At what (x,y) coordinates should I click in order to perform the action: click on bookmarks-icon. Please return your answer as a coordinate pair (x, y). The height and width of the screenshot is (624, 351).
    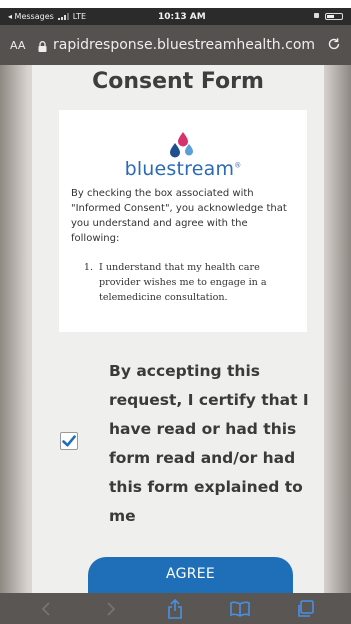
    Looking at the image, I should click on (240, 609).